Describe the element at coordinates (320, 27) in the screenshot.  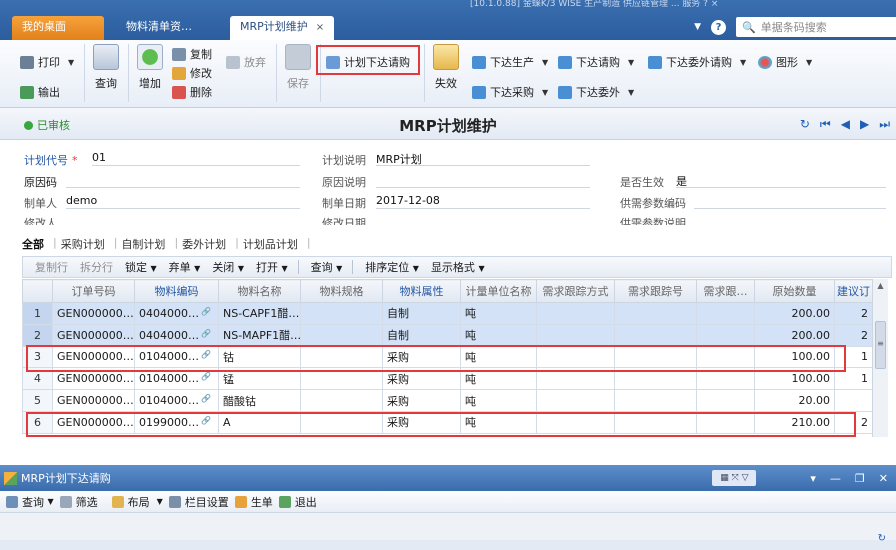
I see `close-tab-icon: ×` at that location.